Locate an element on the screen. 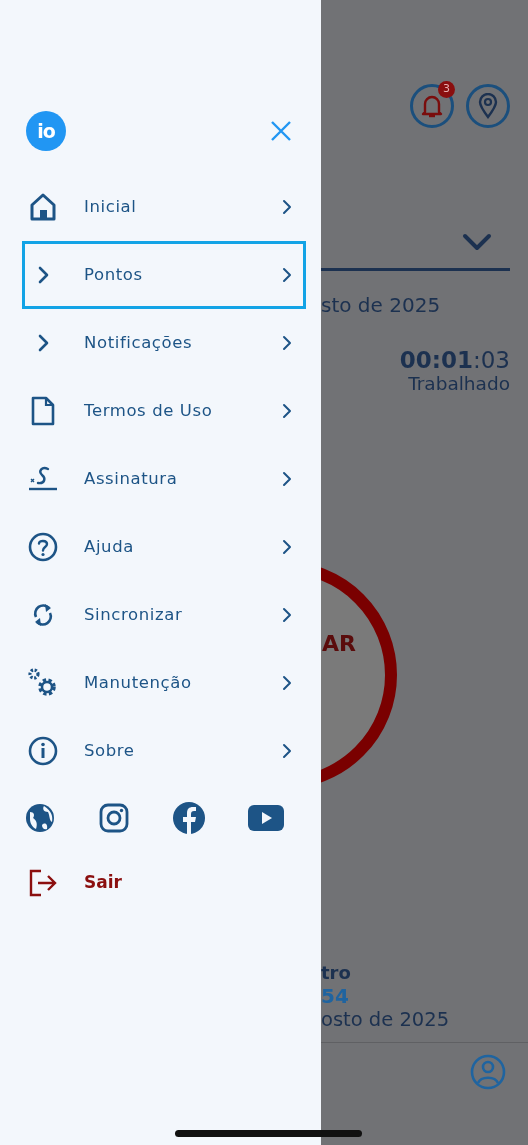 The width and height of the screenshot is (528, 1145). location-pin-icon is located at coordinates (488, 106).